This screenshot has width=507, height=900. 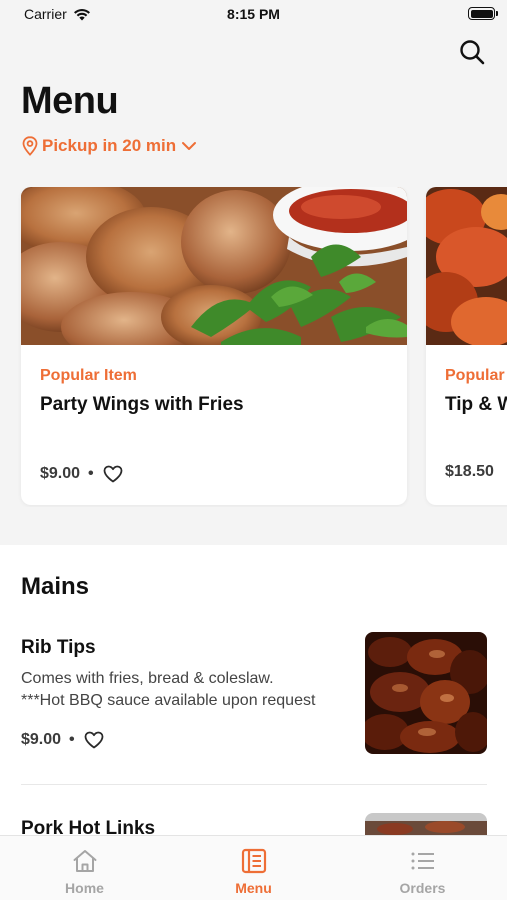 What do you see at coordinates (254, 861) in the screenshot?
I see `menu-book-icon` at bounding box center [254, 861].